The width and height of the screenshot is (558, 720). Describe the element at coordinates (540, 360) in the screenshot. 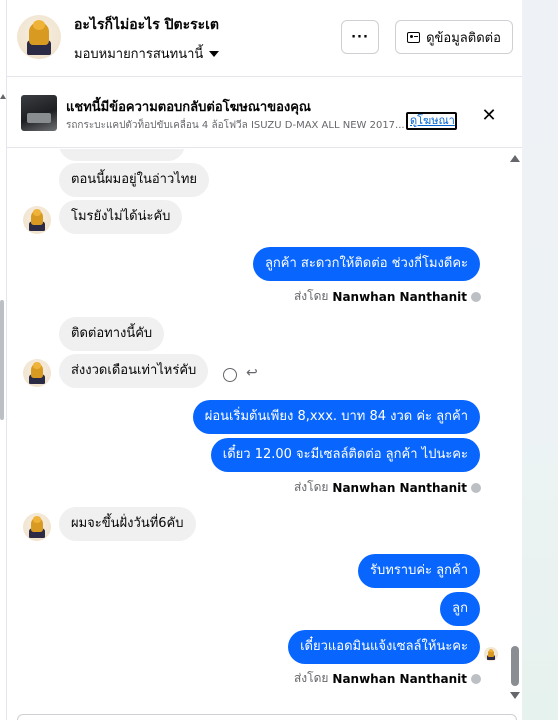

I see `right-side-background` at that location.